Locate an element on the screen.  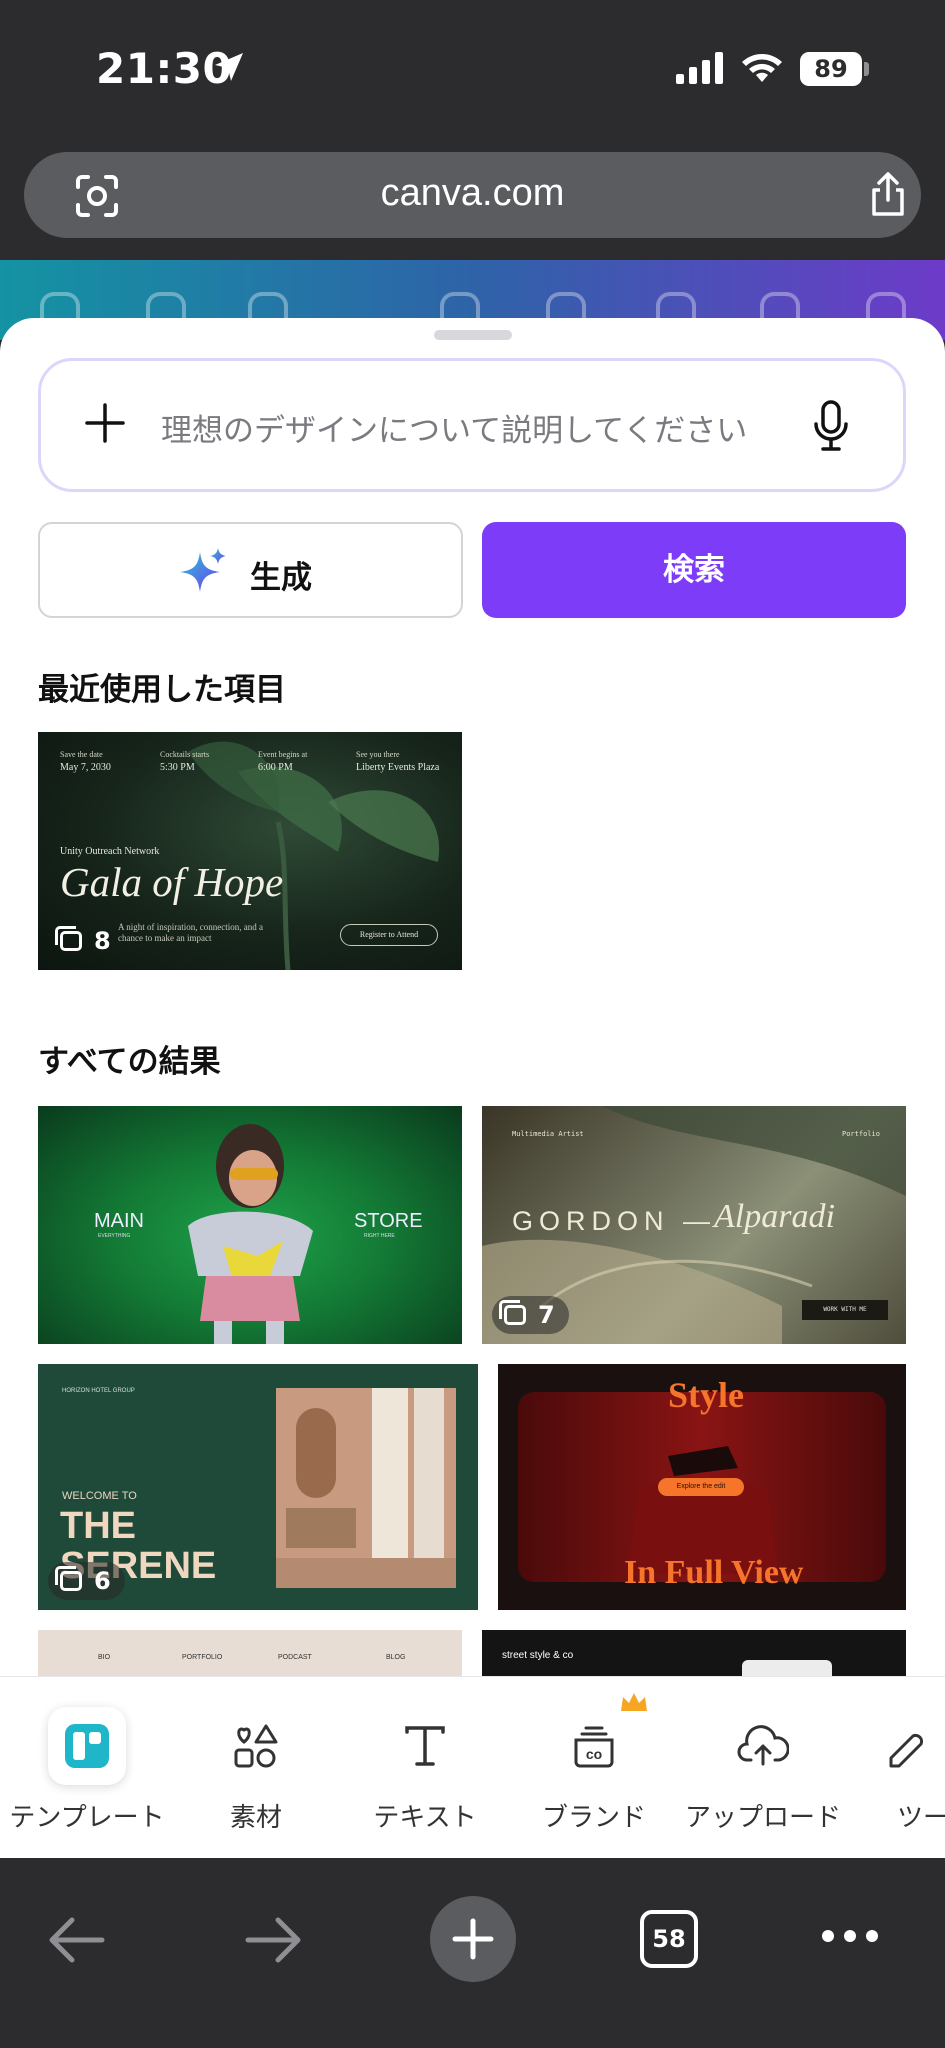
design-title: Gala of Hope is located at coordinates (172, 882).